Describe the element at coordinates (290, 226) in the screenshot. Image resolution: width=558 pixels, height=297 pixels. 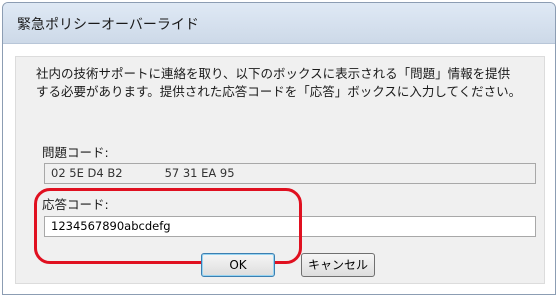
I see `response-code-input: 1234567890abcdefg` at that location.